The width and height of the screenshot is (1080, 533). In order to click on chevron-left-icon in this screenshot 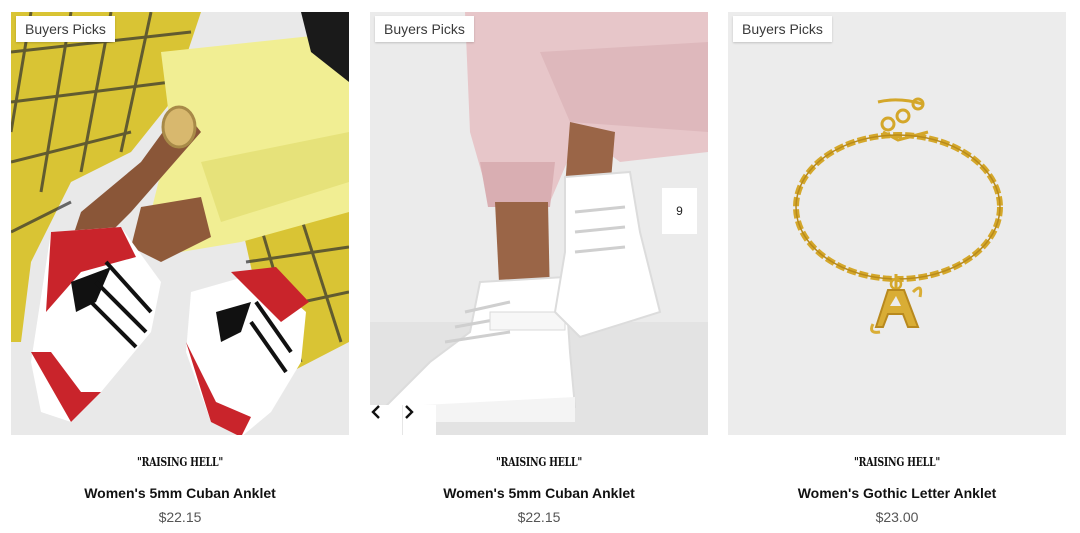, I will do `click(375, 412)`.